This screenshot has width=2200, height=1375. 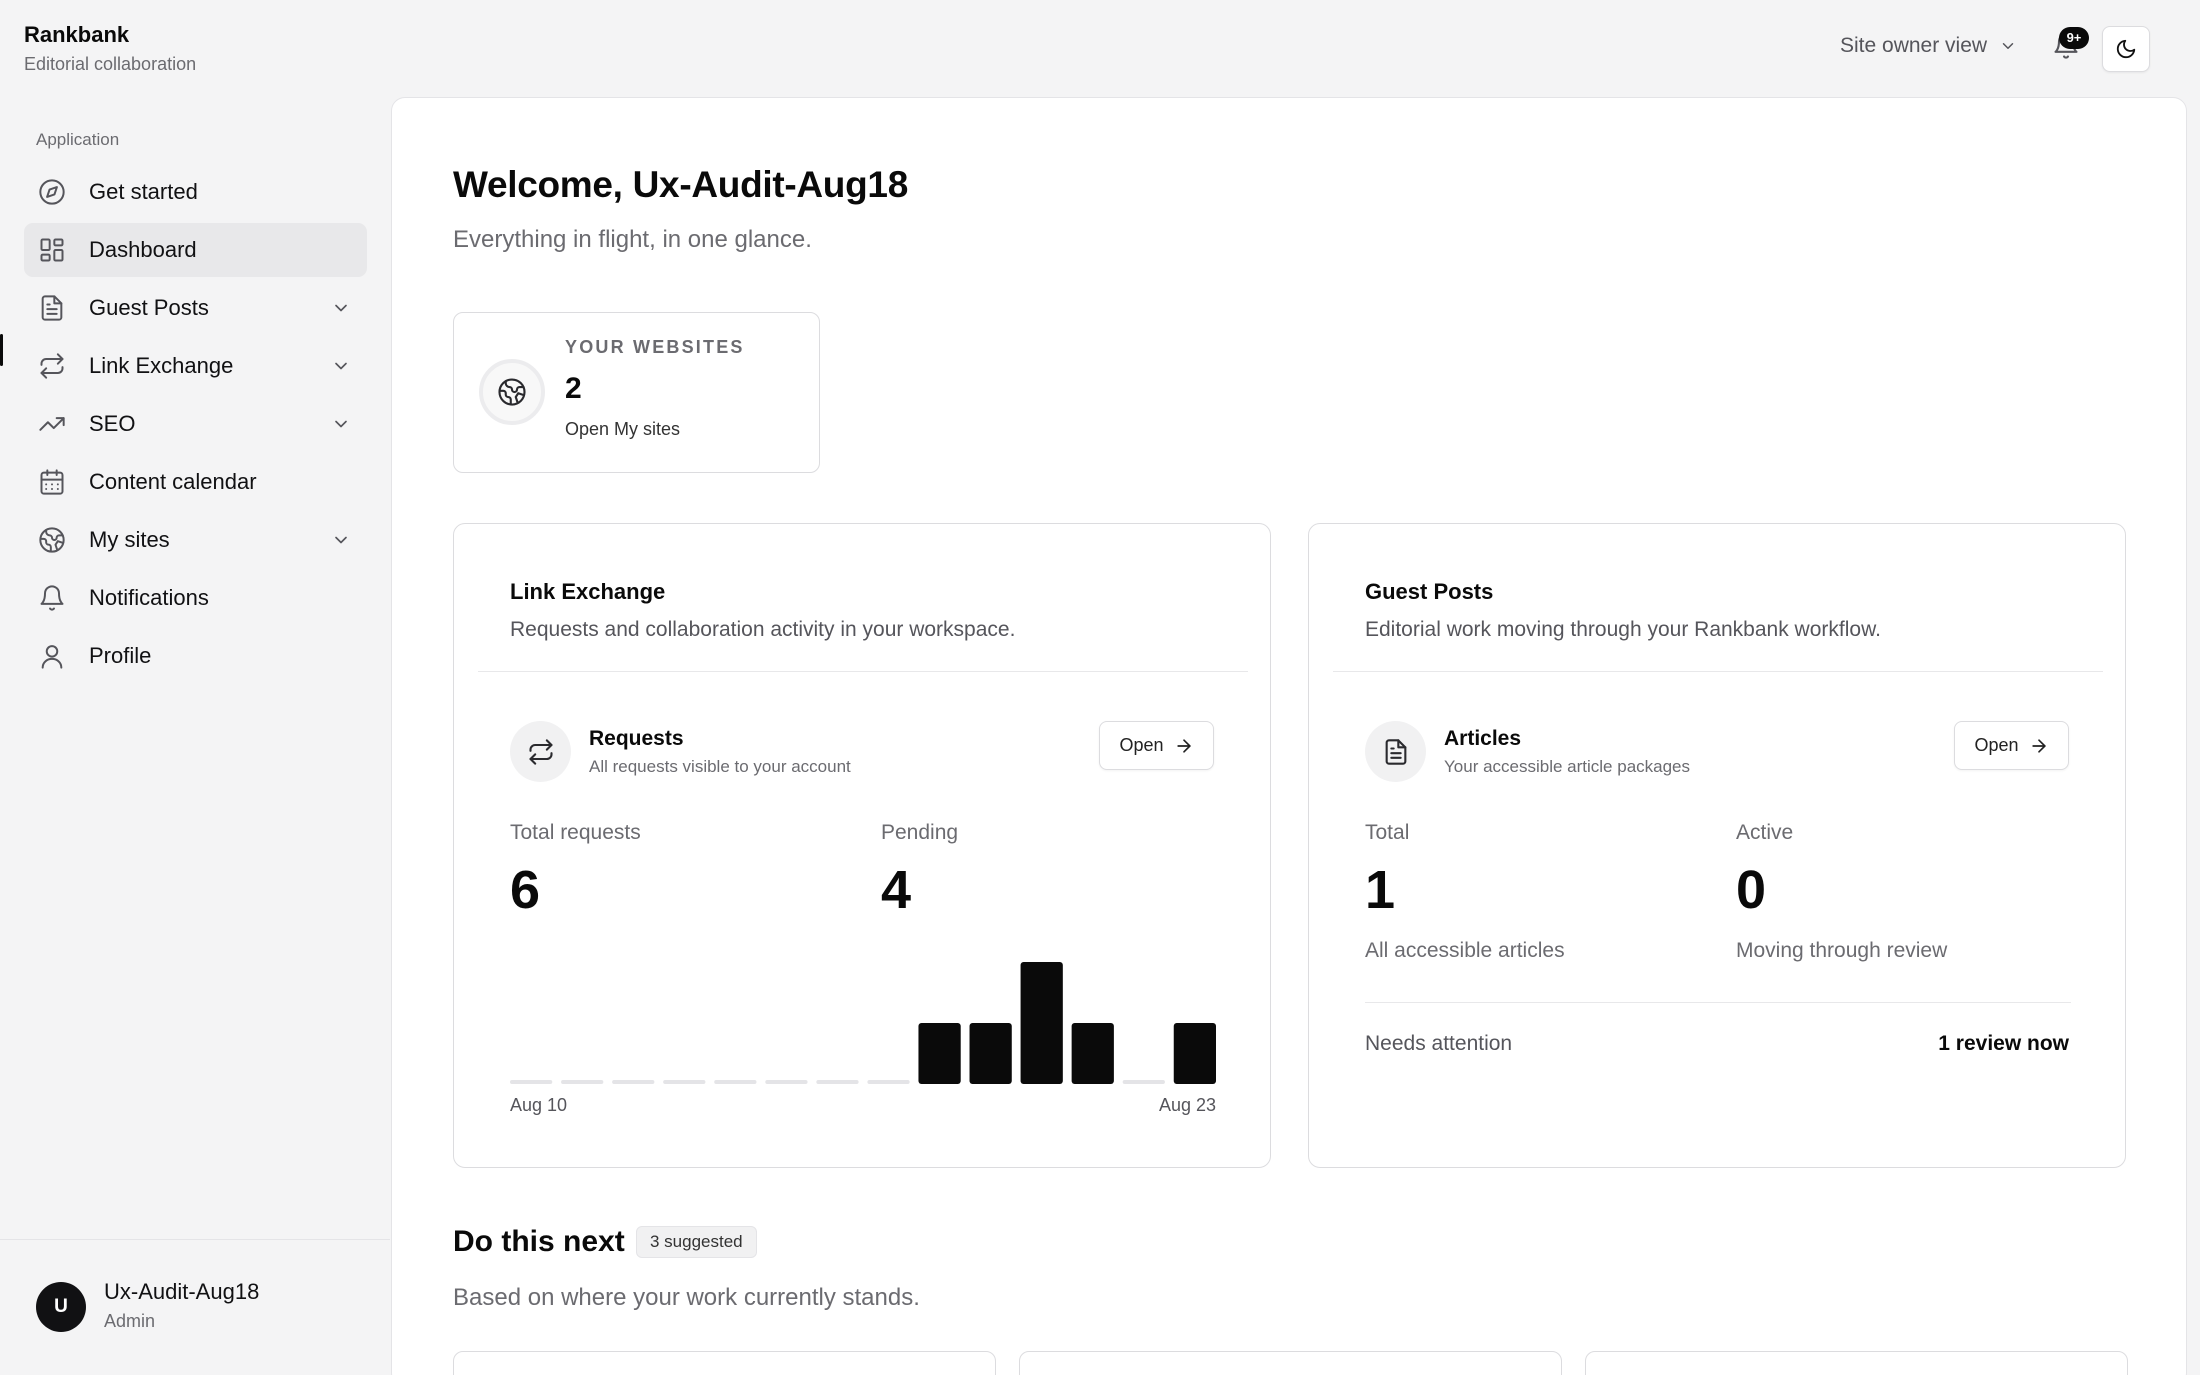 What do you see at coordinates (52, 192) in the screenshot?
I see `compass-icon` at bounding box center [52, 192].